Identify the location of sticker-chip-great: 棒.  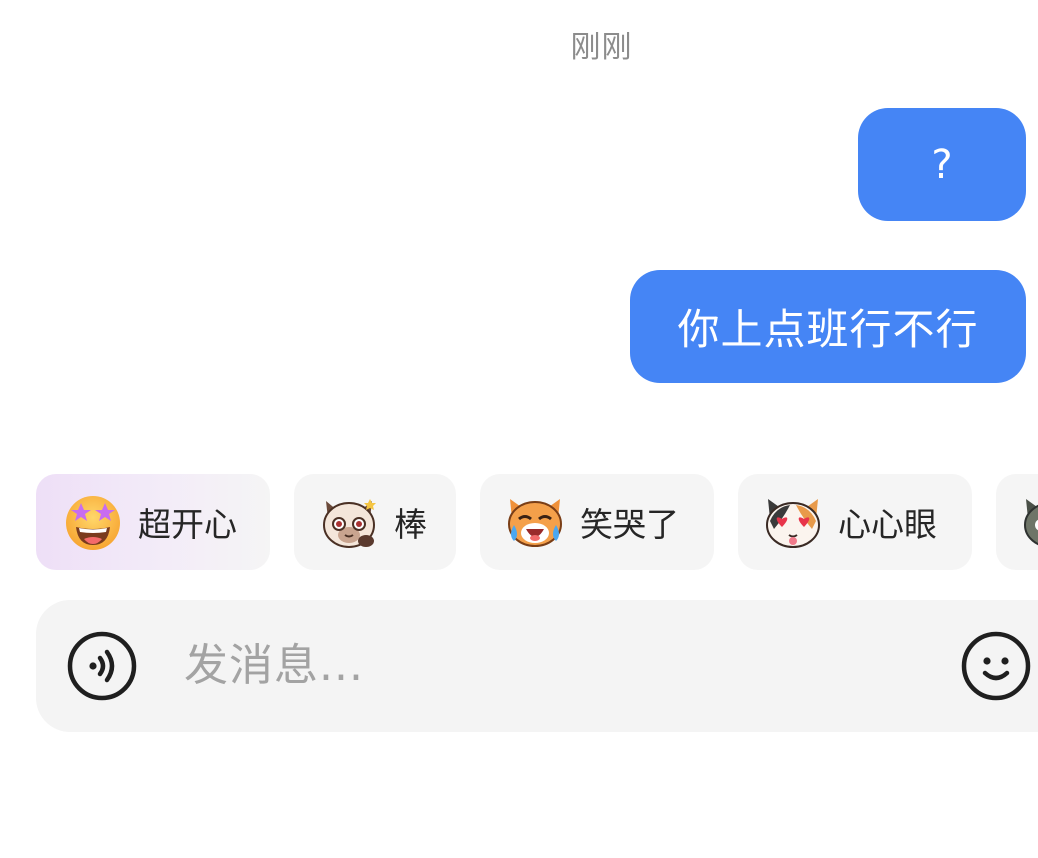
(375, 522).